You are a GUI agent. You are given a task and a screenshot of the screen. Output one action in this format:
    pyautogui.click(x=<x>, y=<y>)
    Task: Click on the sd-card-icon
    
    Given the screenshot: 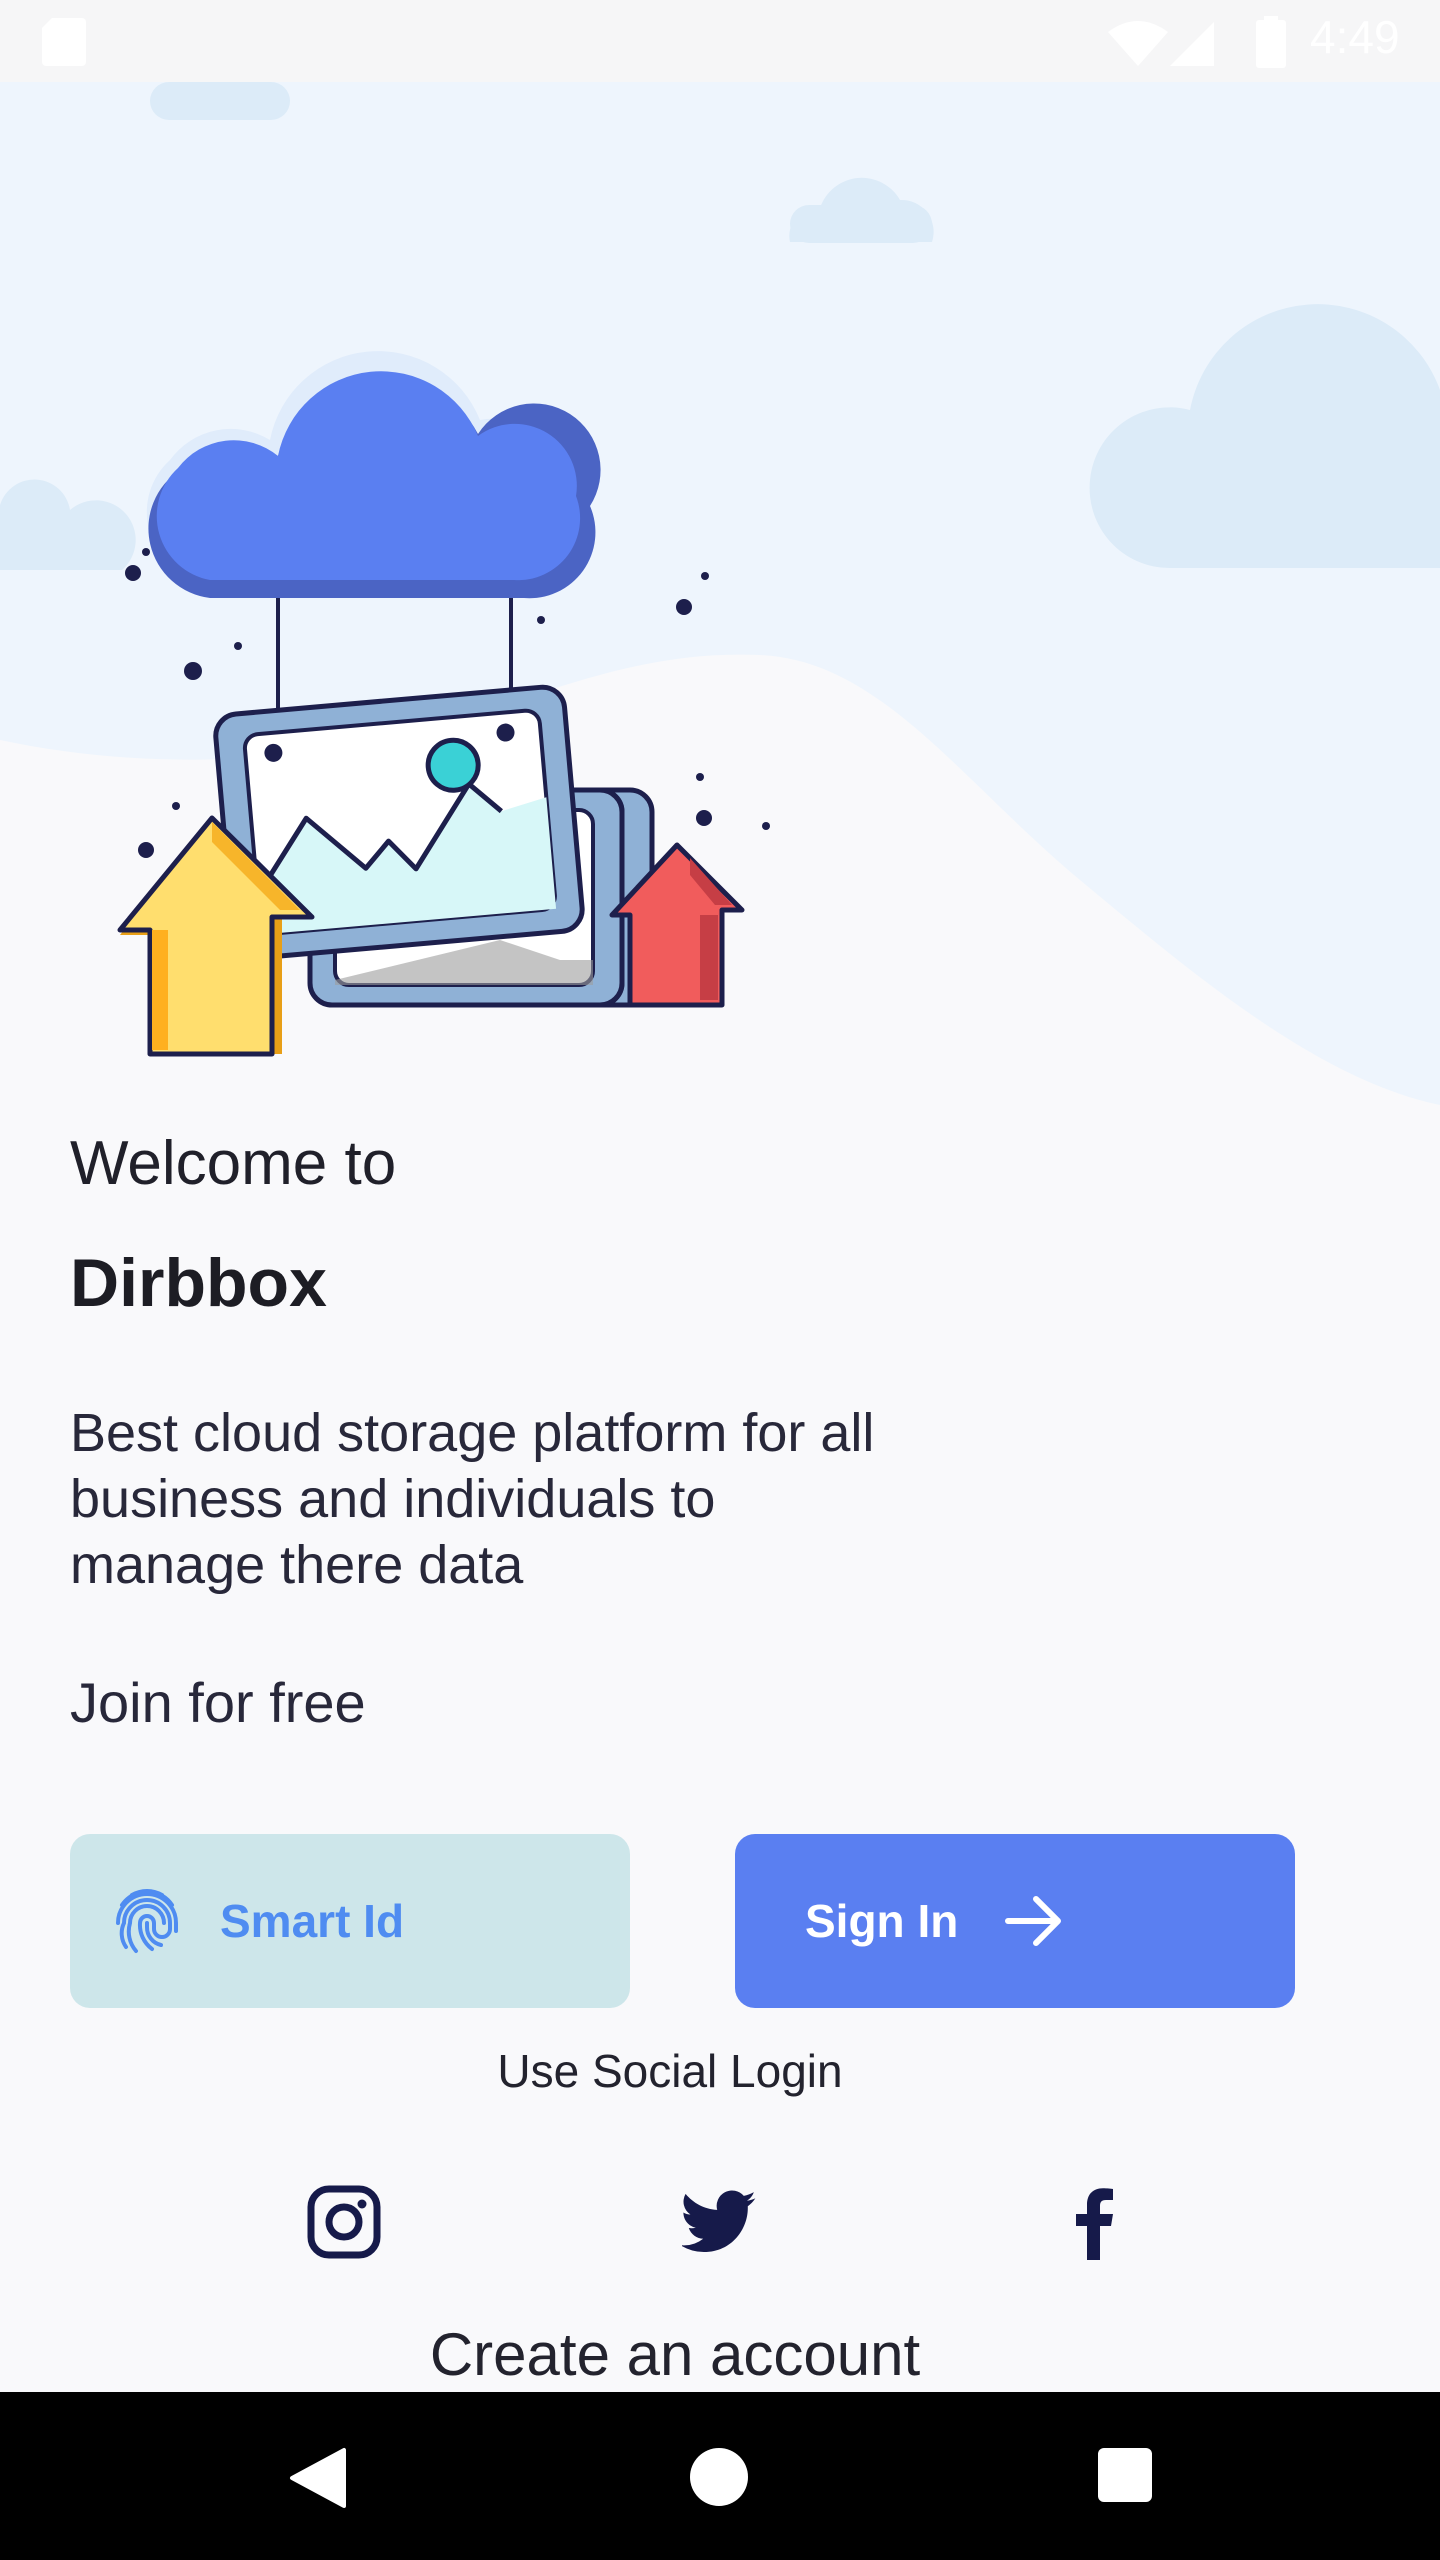 What is the action you would take?
    pyautogui.click(x=64, y=42)
    